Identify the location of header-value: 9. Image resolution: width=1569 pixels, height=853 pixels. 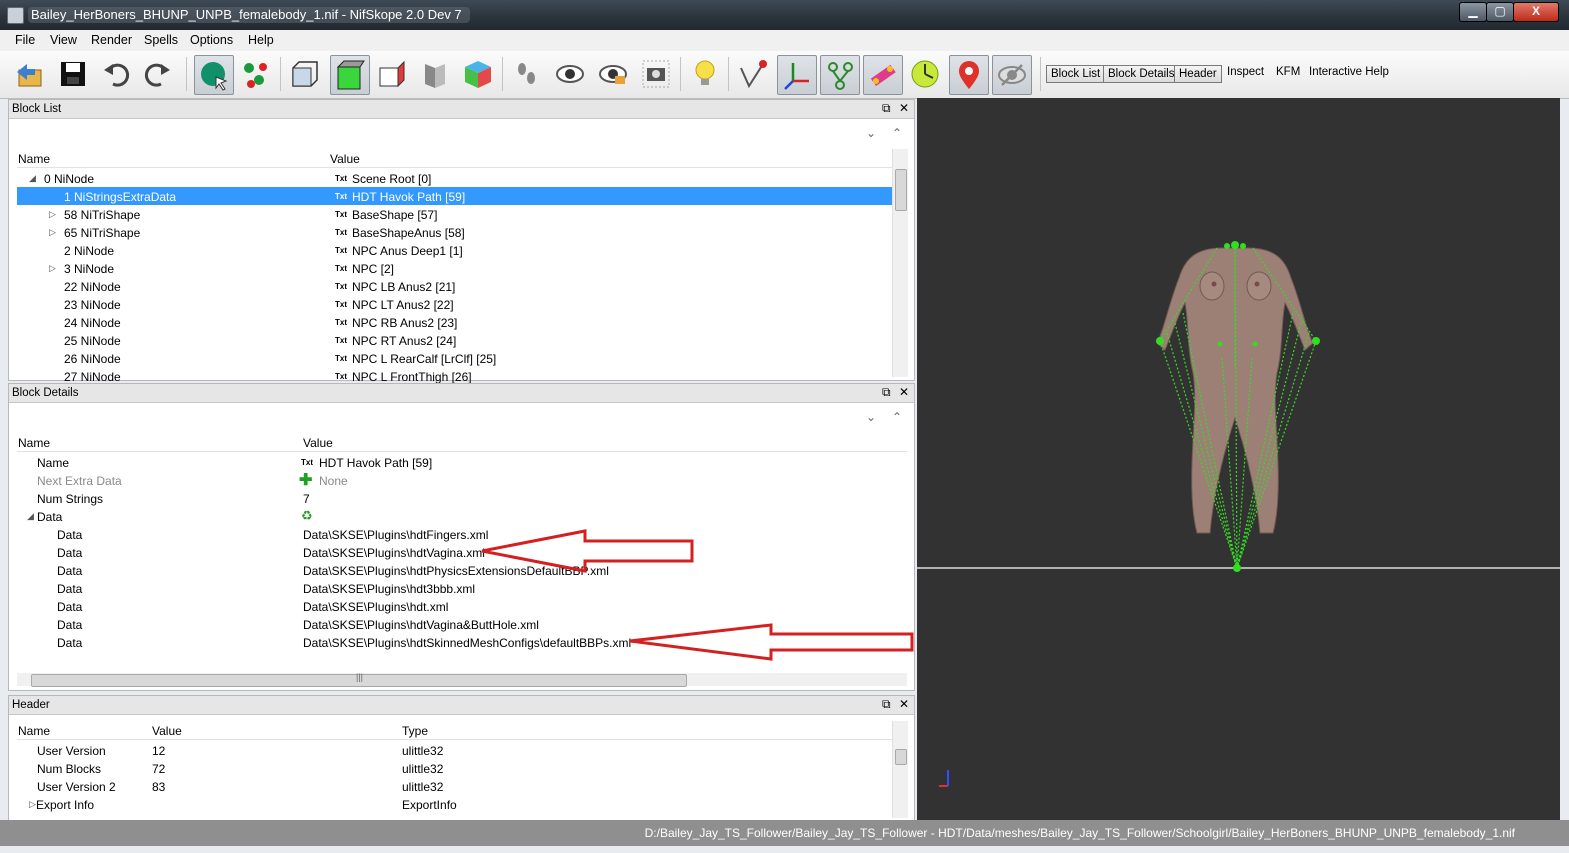
(155, 817).